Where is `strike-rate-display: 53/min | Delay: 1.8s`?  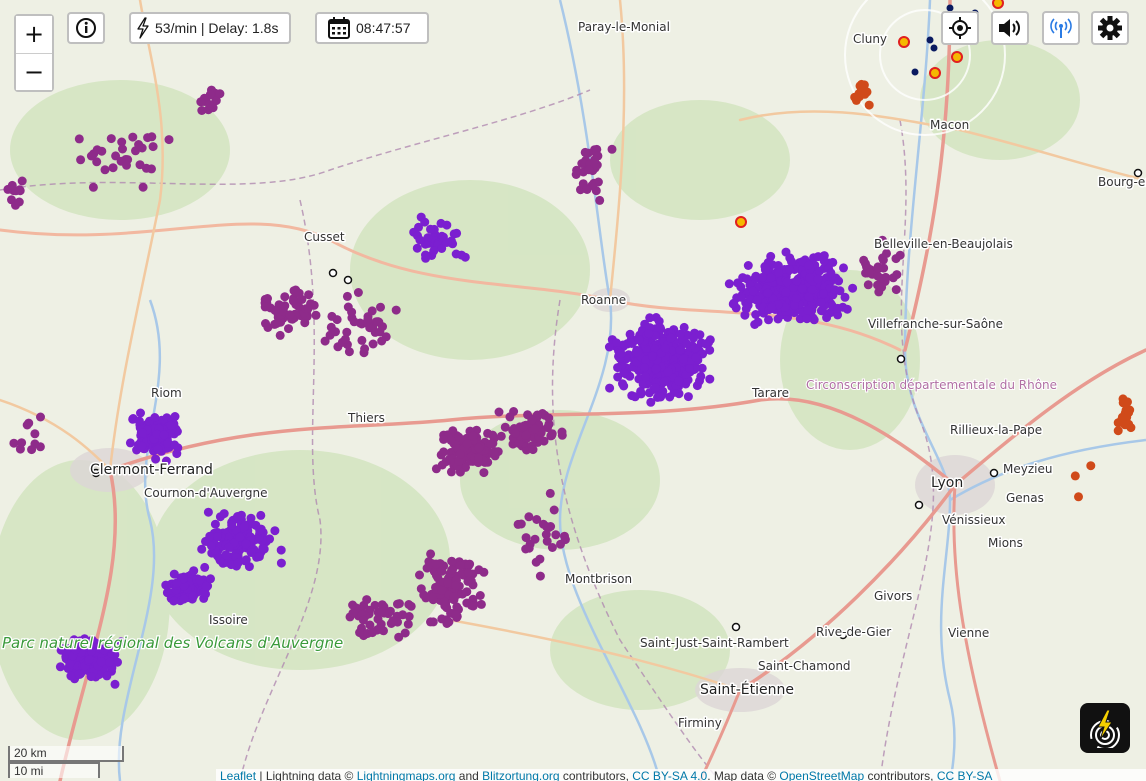
strike-rate-display: 53/min | Delay: 1.8s is located at coordinates (210, 28).